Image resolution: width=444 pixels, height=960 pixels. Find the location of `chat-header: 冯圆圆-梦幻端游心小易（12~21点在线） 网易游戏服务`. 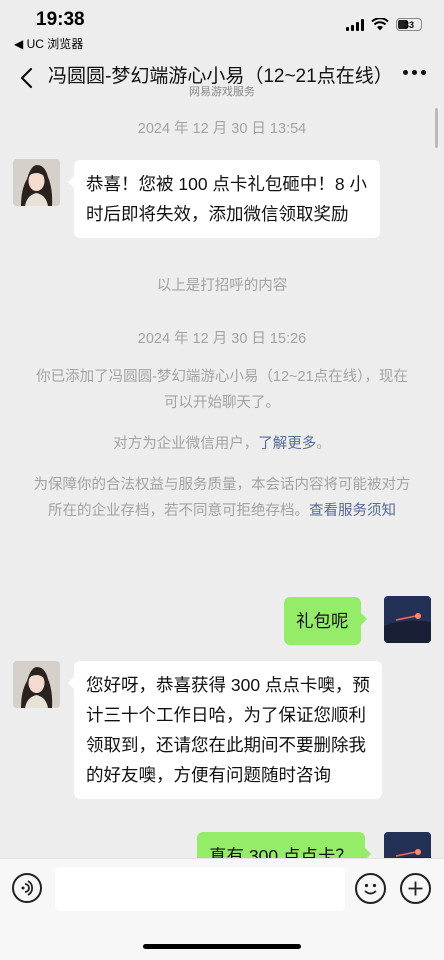

chat-header: 冯圆圆-梦幻端游心小易（12~21点在线） 网易游戏服务 is located at coordinates (222, 78).